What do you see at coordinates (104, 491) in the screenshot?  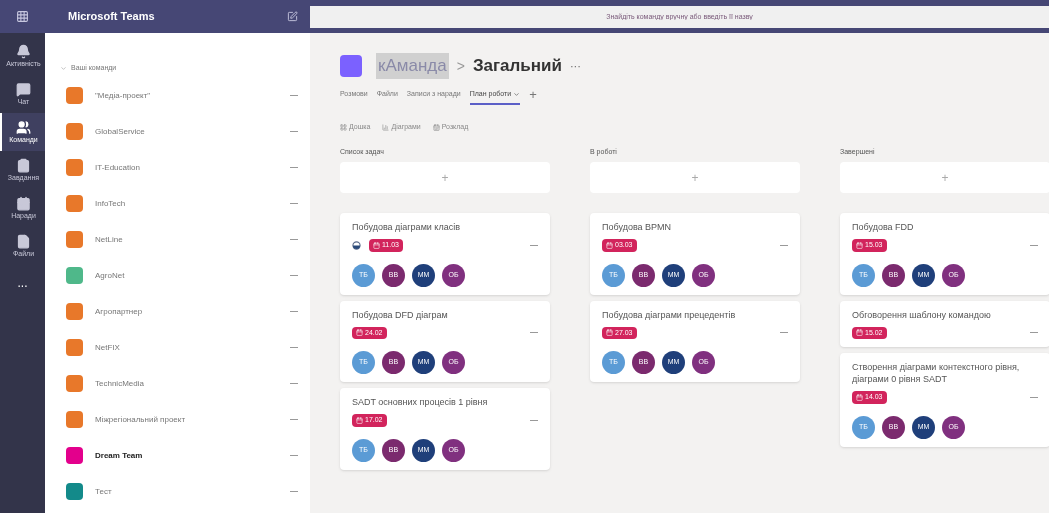 I see `team-name: Тест` at bounding box center [104, 491].